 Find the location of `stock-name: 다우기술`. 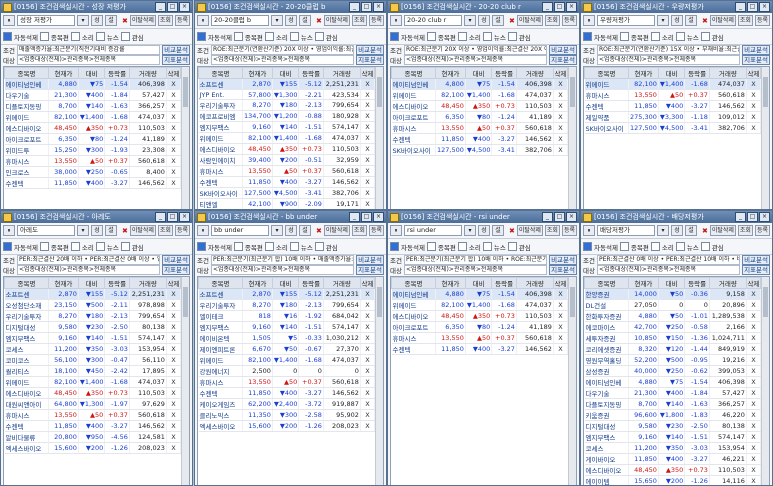

stock-name: 다우기술 is located at coordinates (26, 95).